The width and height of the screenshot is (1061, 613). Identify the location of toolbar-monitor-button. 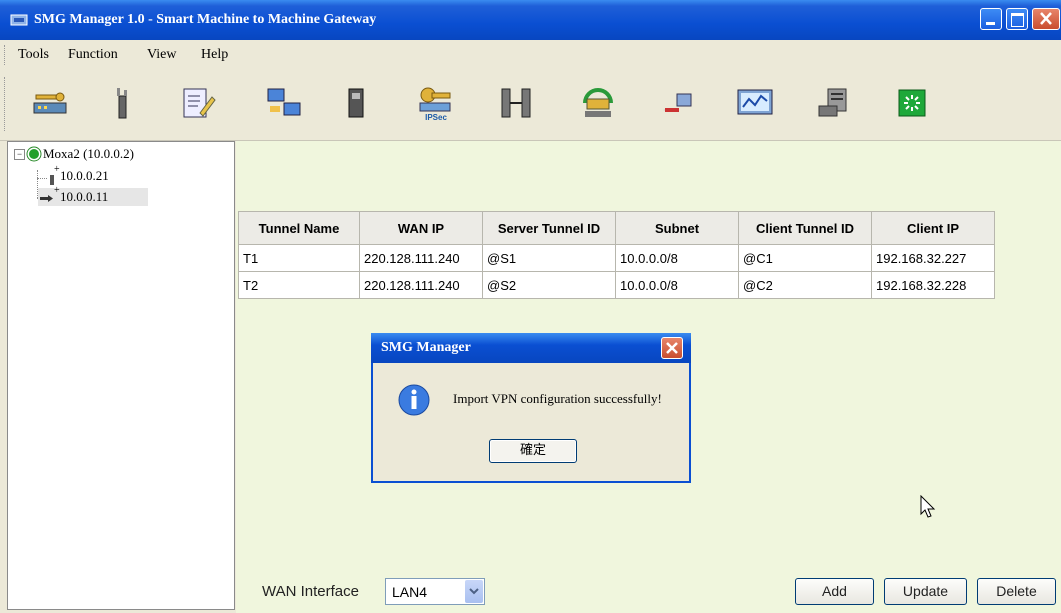
(755, 103).